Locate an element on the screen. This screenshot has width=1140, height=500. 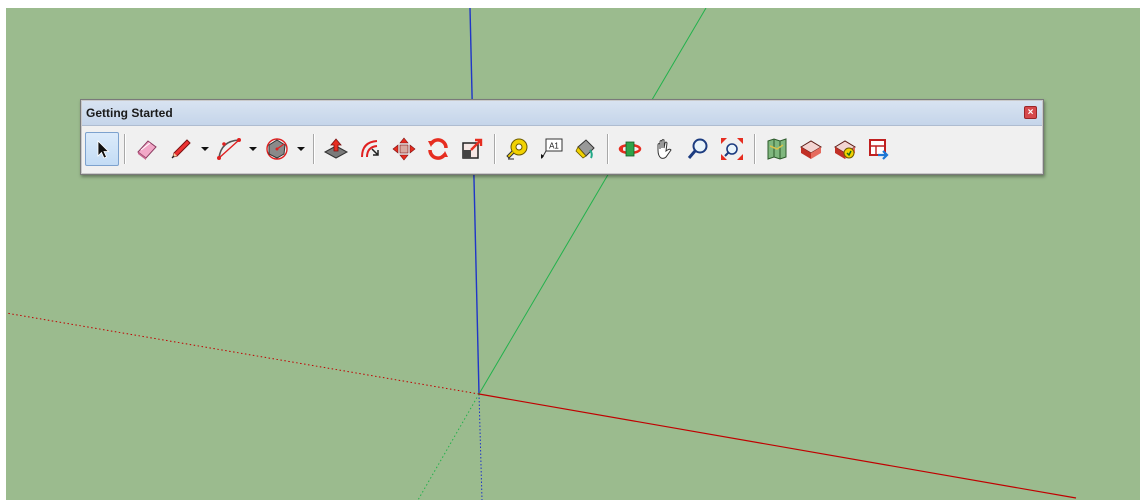
offset-tool is located at coordinates (370, 149).